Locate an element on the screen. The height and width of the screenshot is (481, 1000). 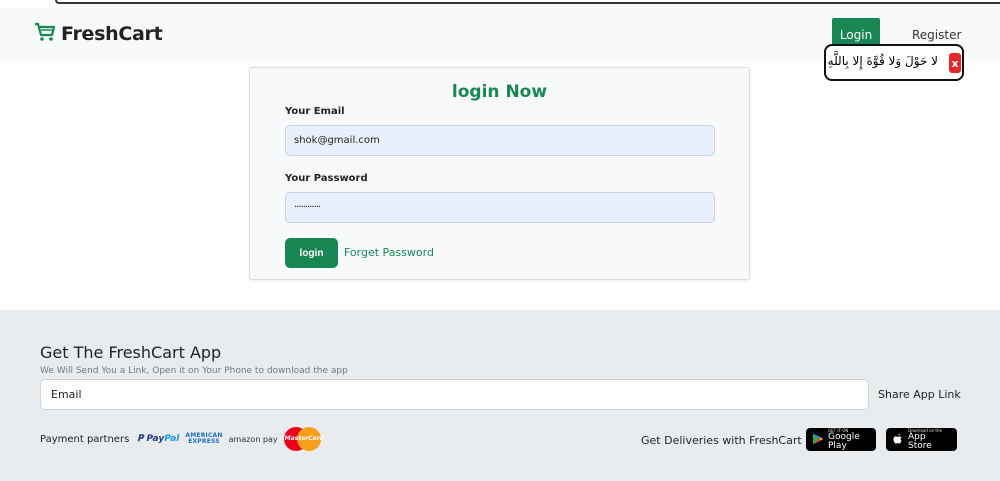
app-link-email-input: Email is located at coordinates (454, 394).